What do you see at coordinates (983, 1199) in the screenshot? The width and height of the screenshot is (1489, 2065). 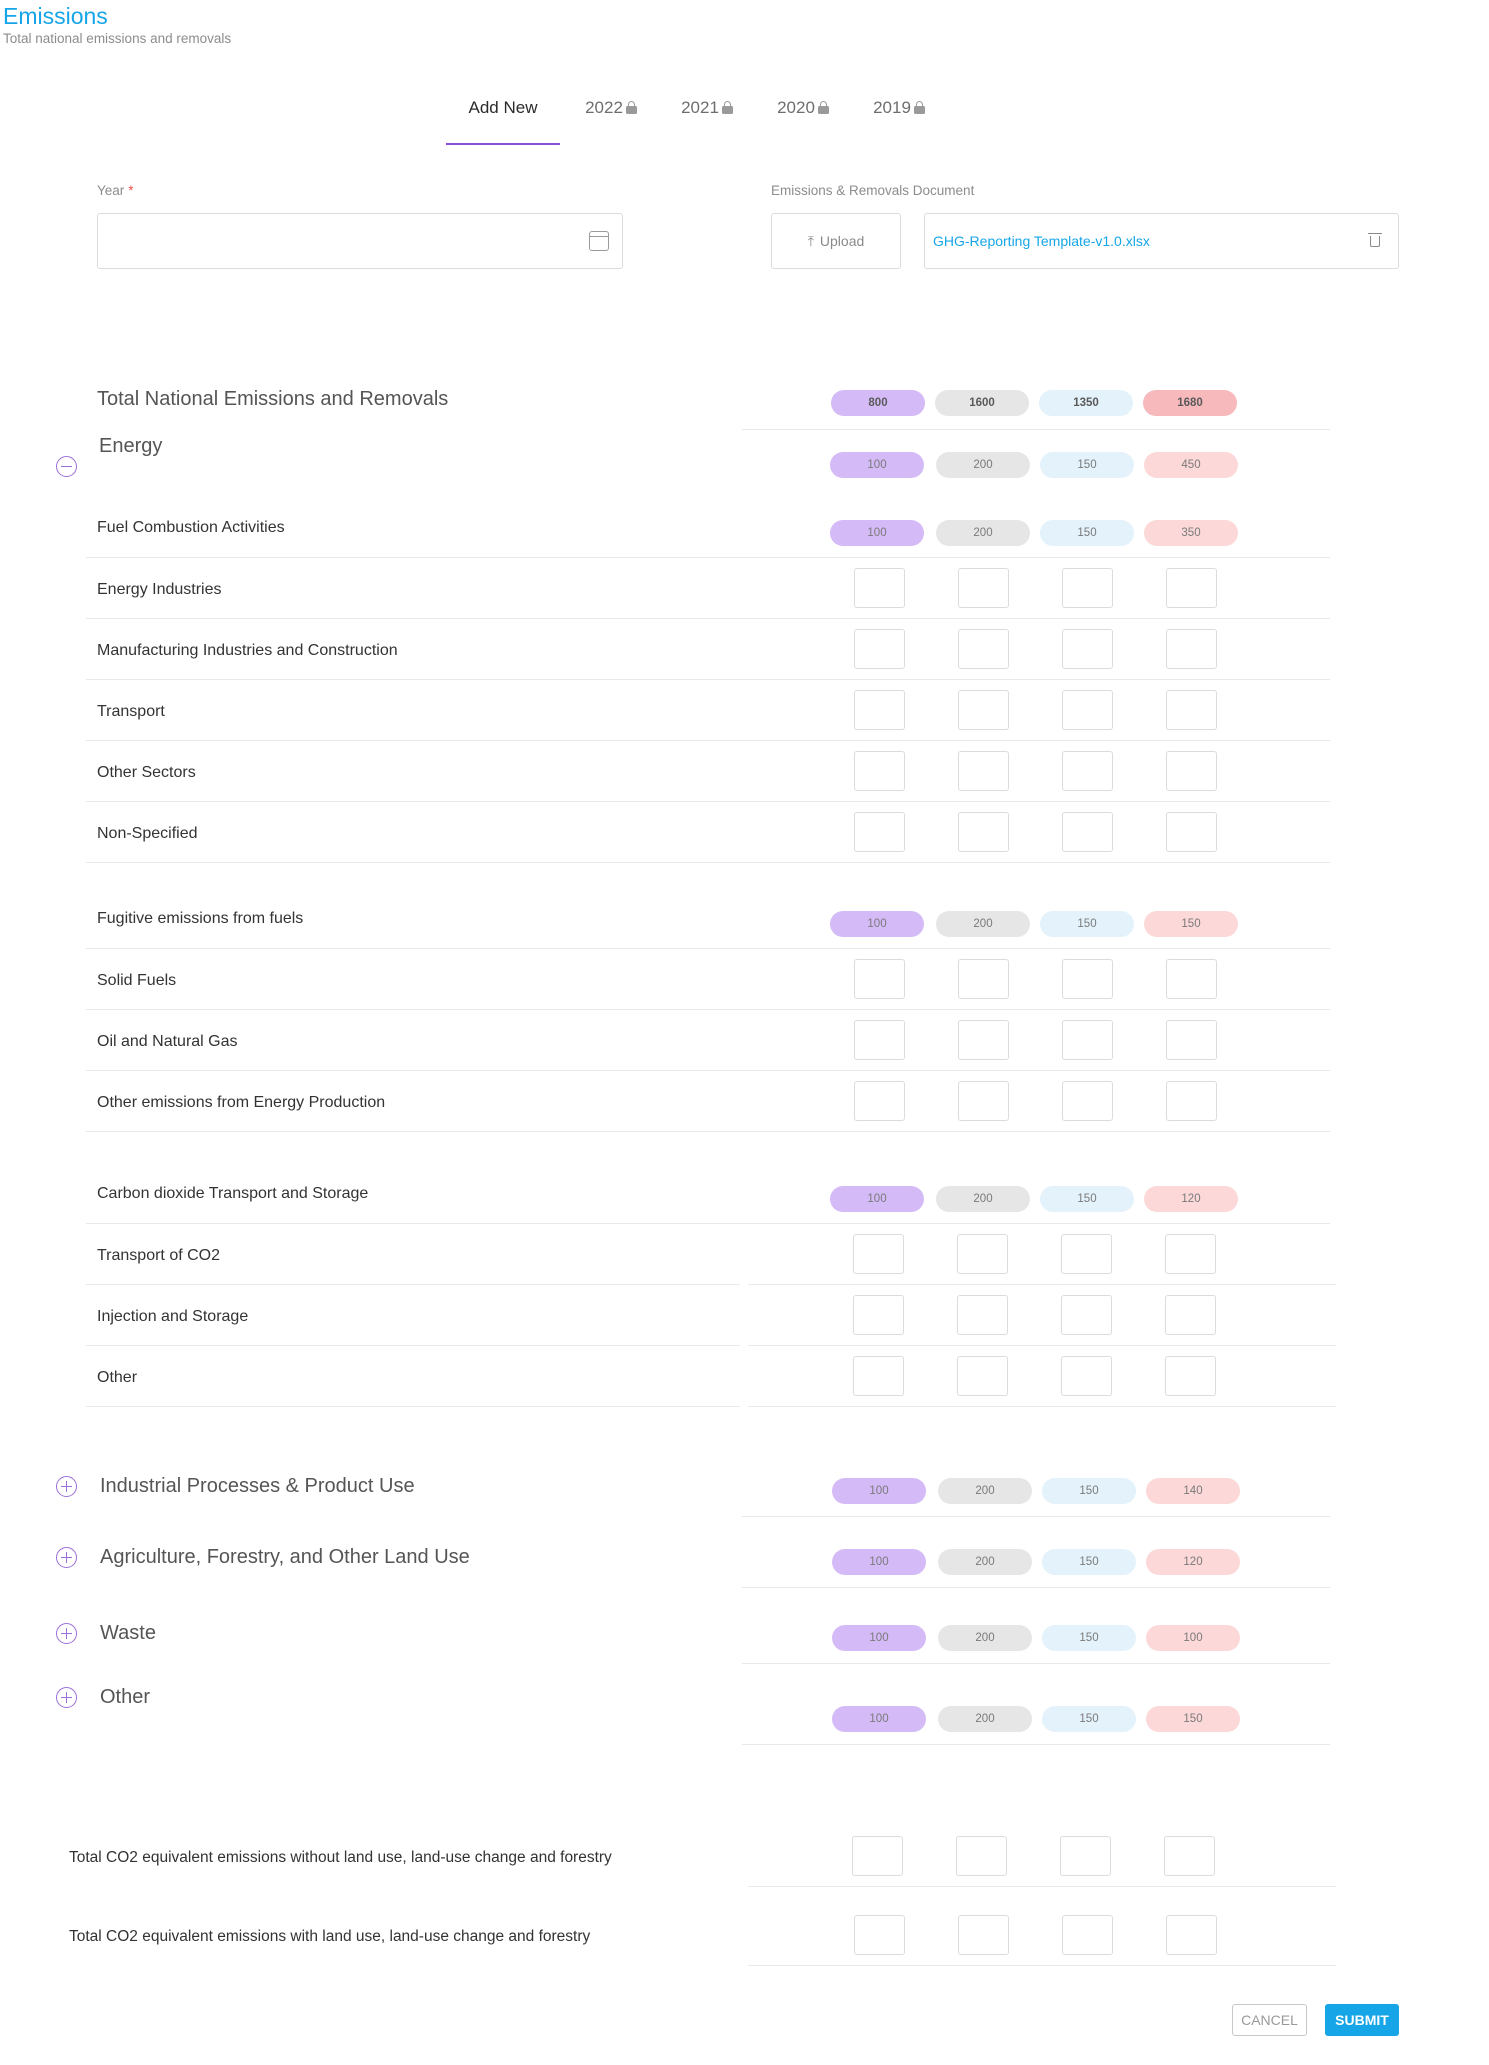 I see `group-value-pill: 200` at bounding box center [983, 1199].